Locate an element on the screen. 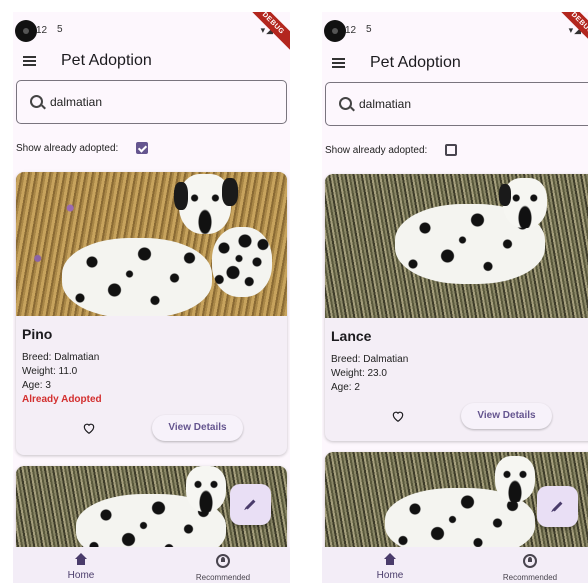 The image size is (588, 583). pet-name: Pino is located at coordinates (37, 334).